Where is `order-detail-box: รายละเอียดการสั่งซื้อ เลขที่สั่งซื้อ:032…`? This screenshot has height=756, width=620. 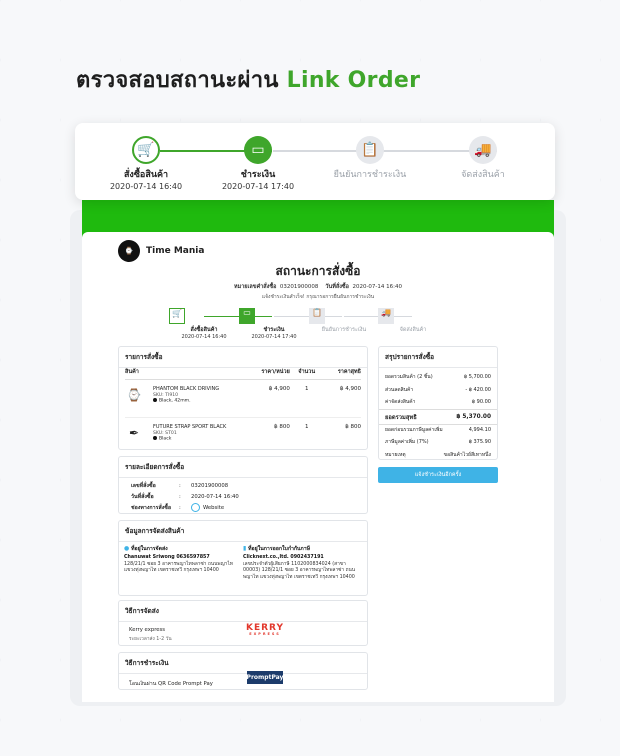
order-detail-box: รายละเอียดการสั่งซื้อ เลขที่สั่งซื้อ:032… is located at coordinates (243, 485).